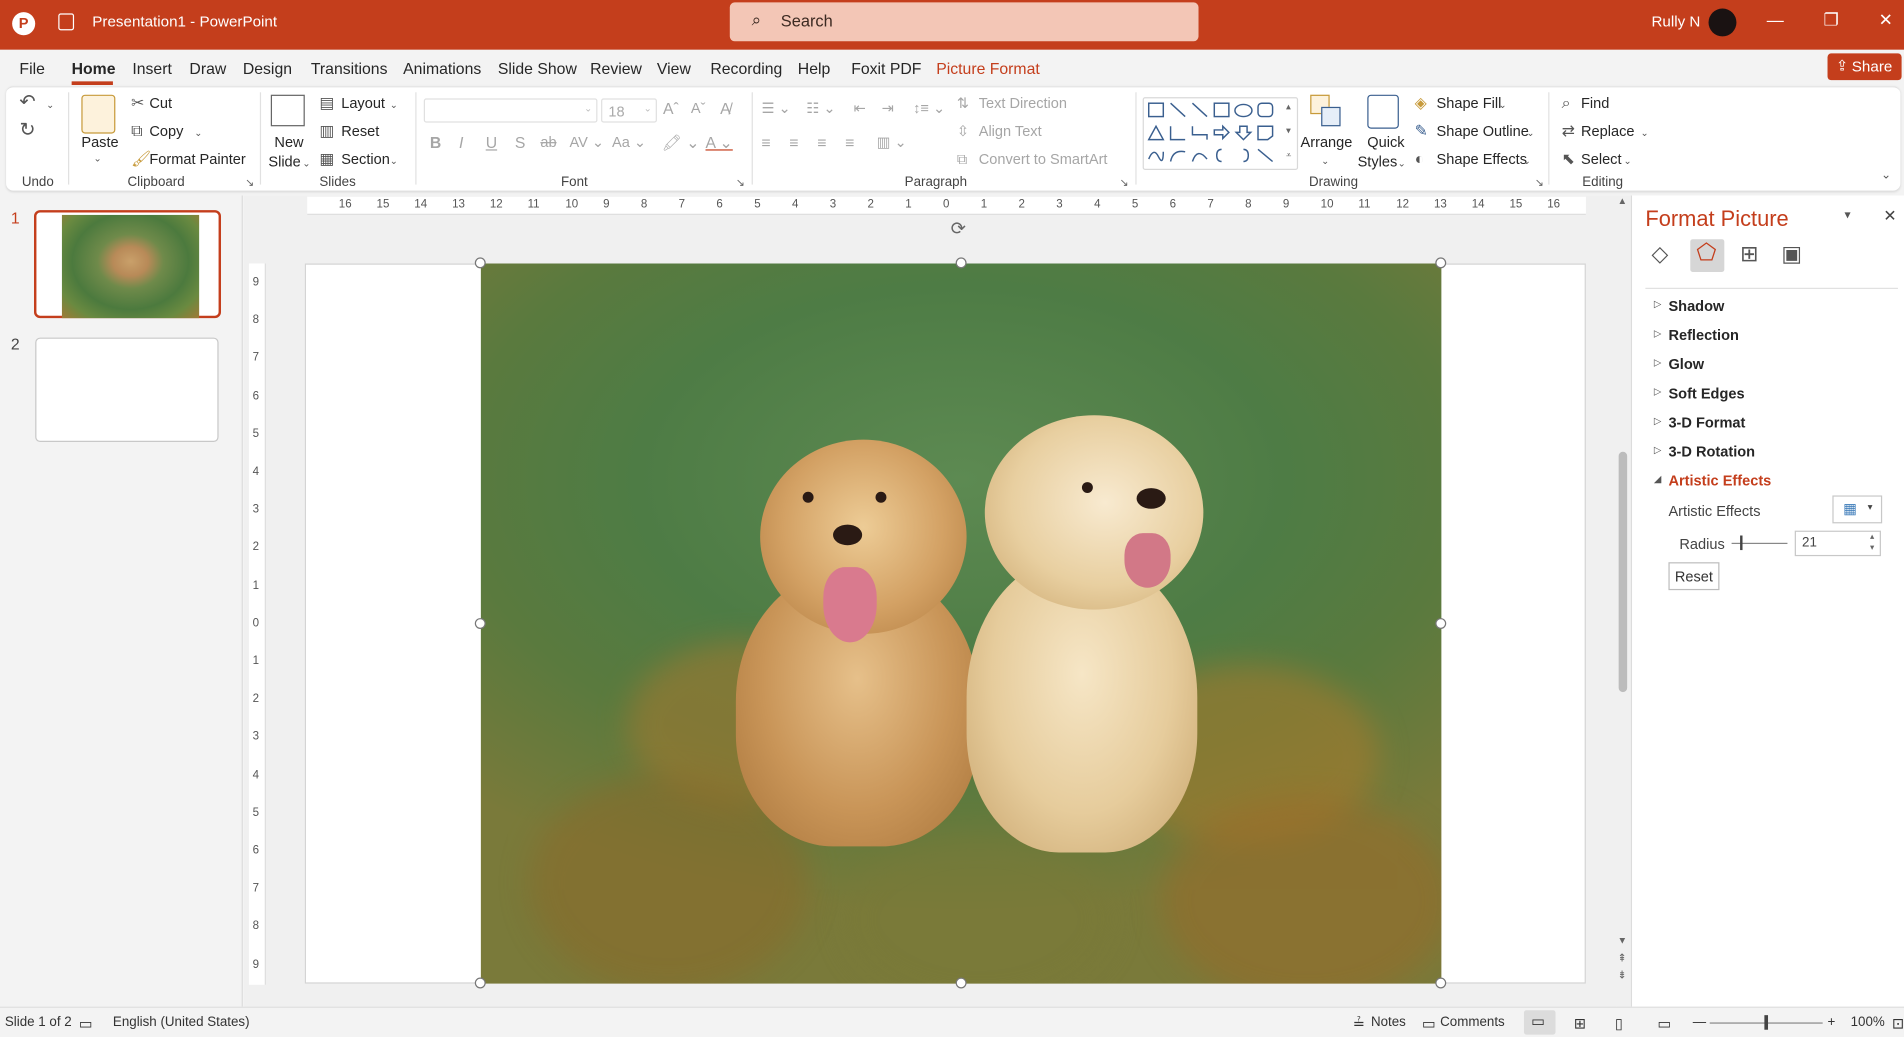 The height and width of the screenshot is (1037, 1904). What do you see at coordinates (1530, 133) in the screenshot?
I see `shape-outline-dropdown-icon: ⌄` at bounding box center [1530, 133].